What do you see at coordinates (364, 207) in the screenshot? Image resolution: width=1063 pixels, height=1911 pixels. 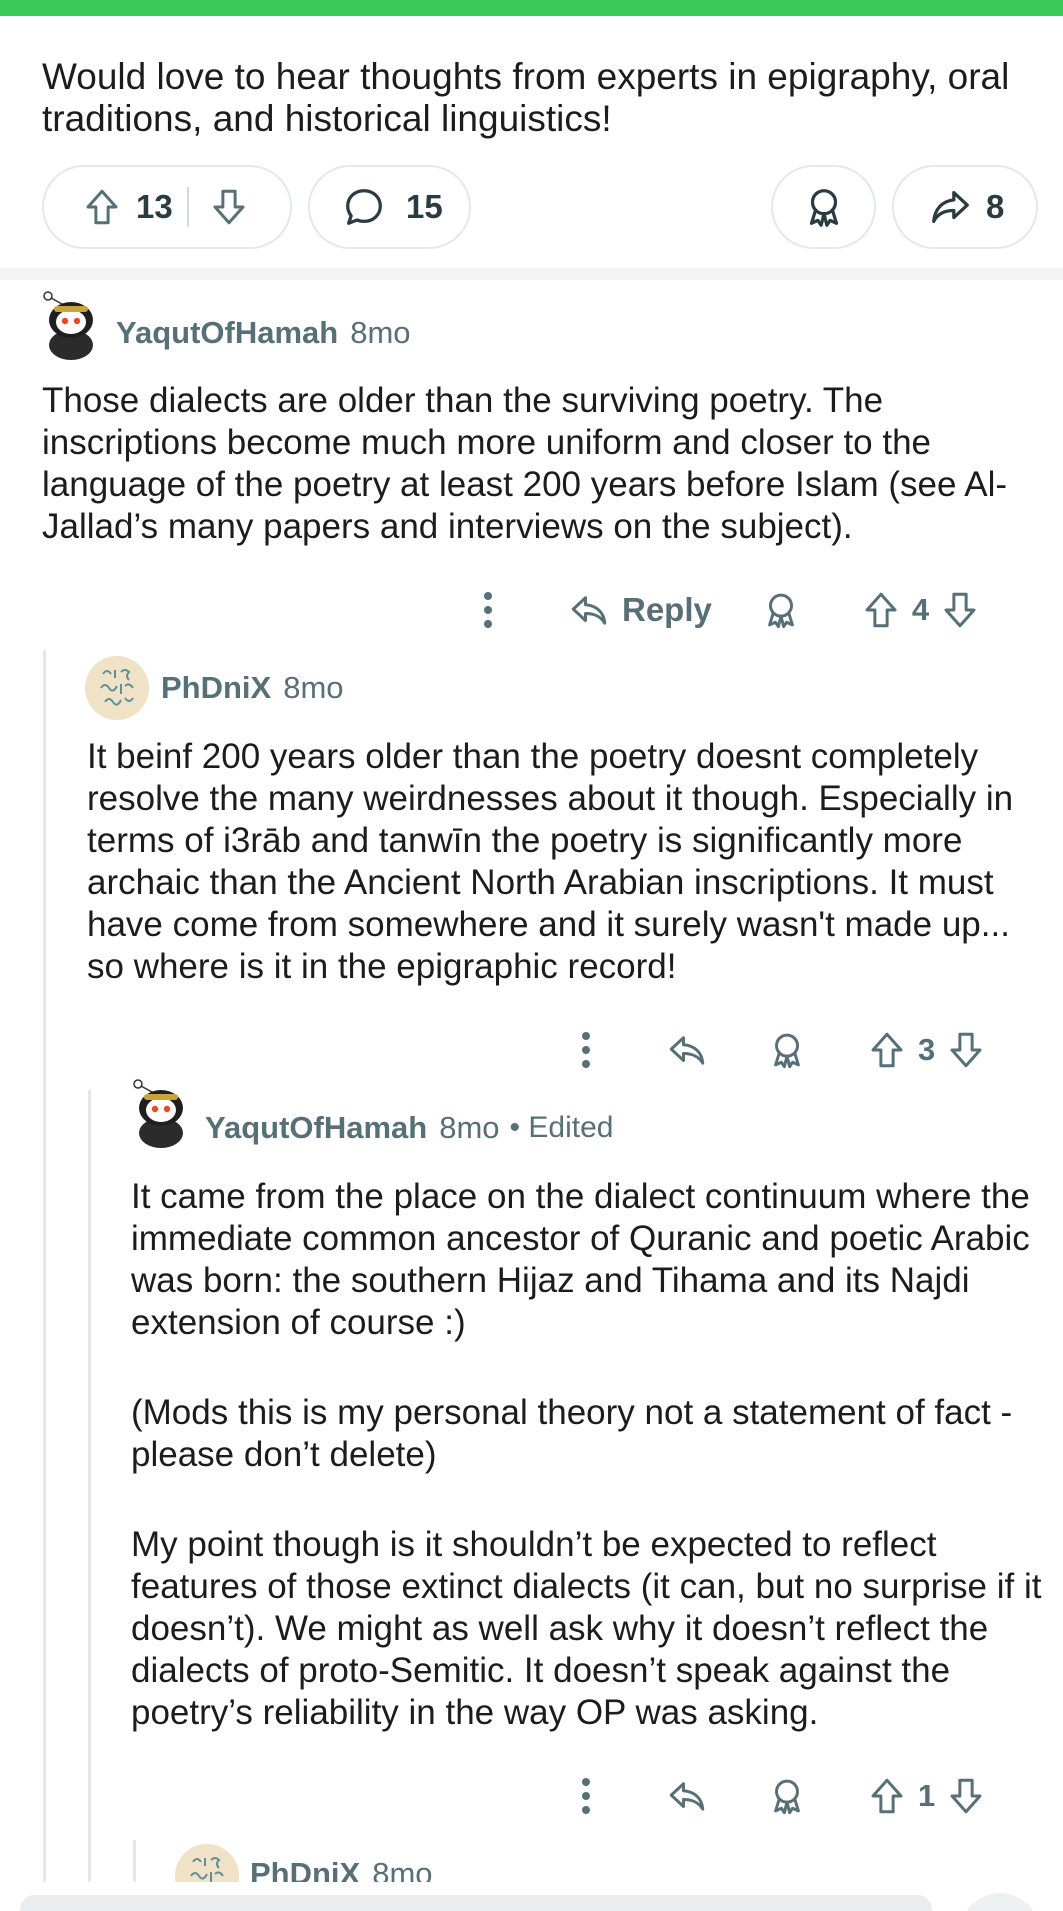 I see `comment-icon` at bounding box center [364, 207].